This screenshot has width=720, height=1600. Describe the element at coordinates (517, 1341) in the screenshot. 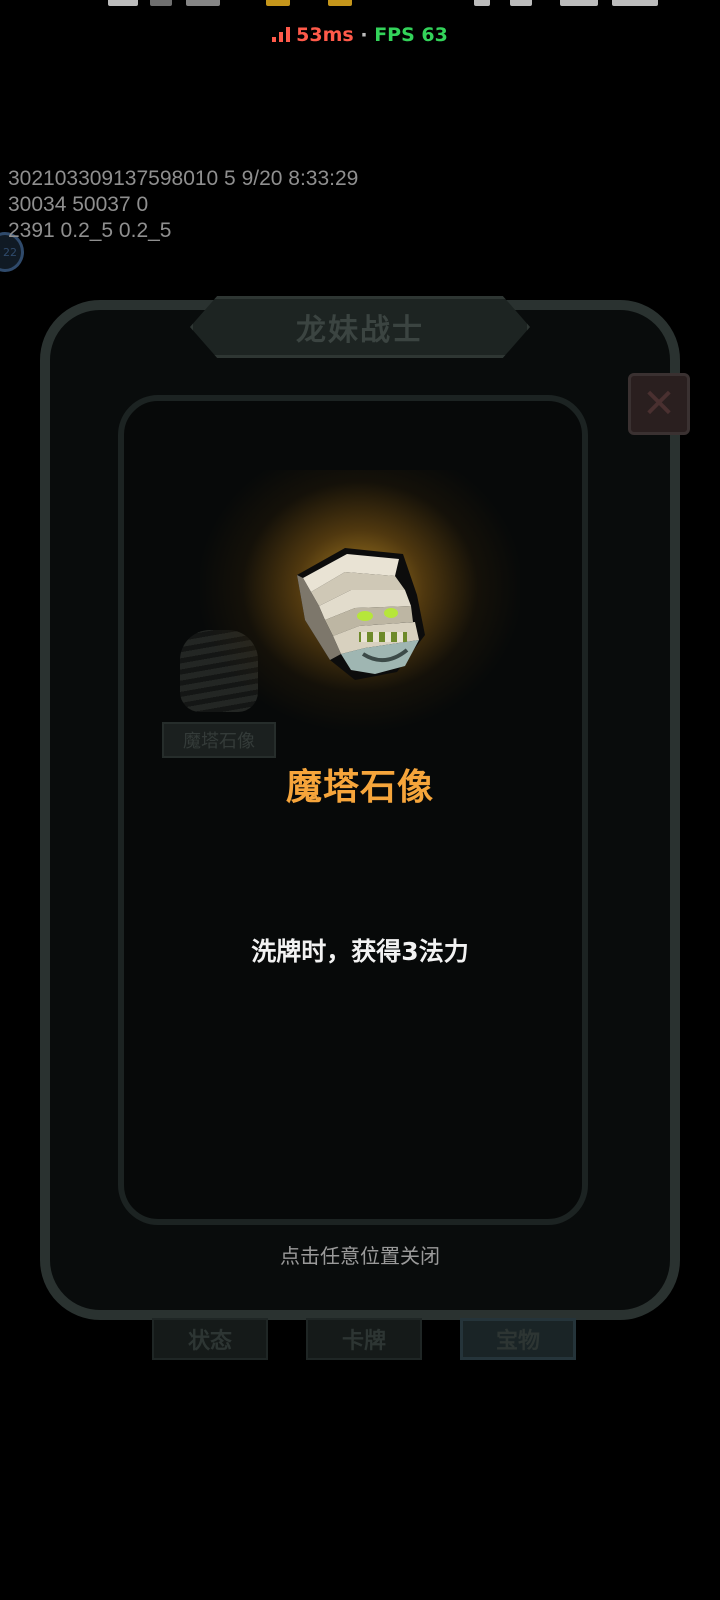

I see `tab-treasures-label: 宝物` at that location.